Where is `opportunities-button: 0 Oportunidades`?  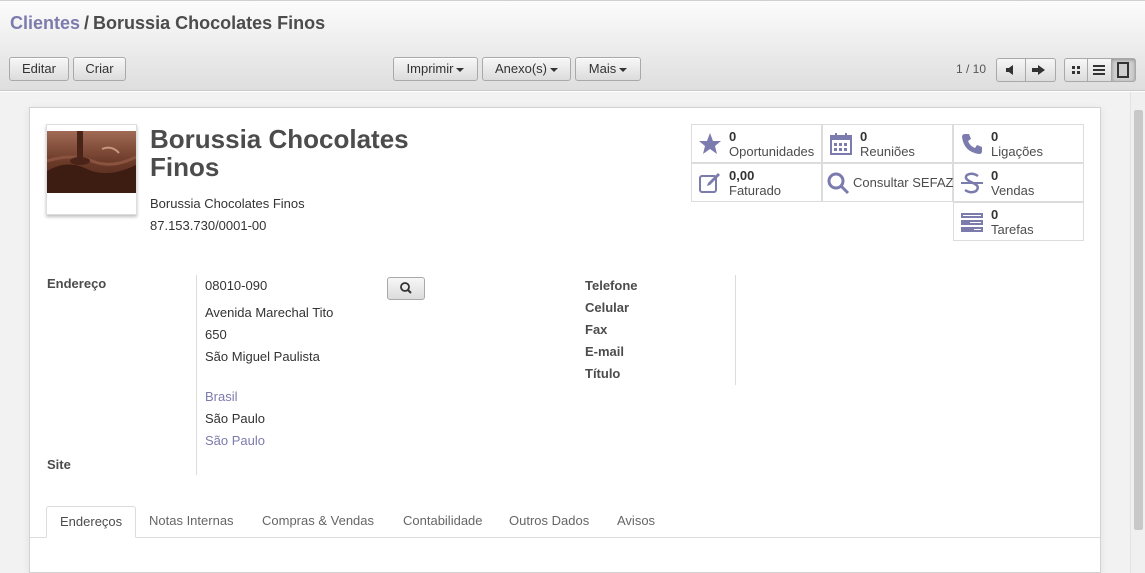
opportunities-button: 0 Oportunidades is located at coordinates (756, 143).